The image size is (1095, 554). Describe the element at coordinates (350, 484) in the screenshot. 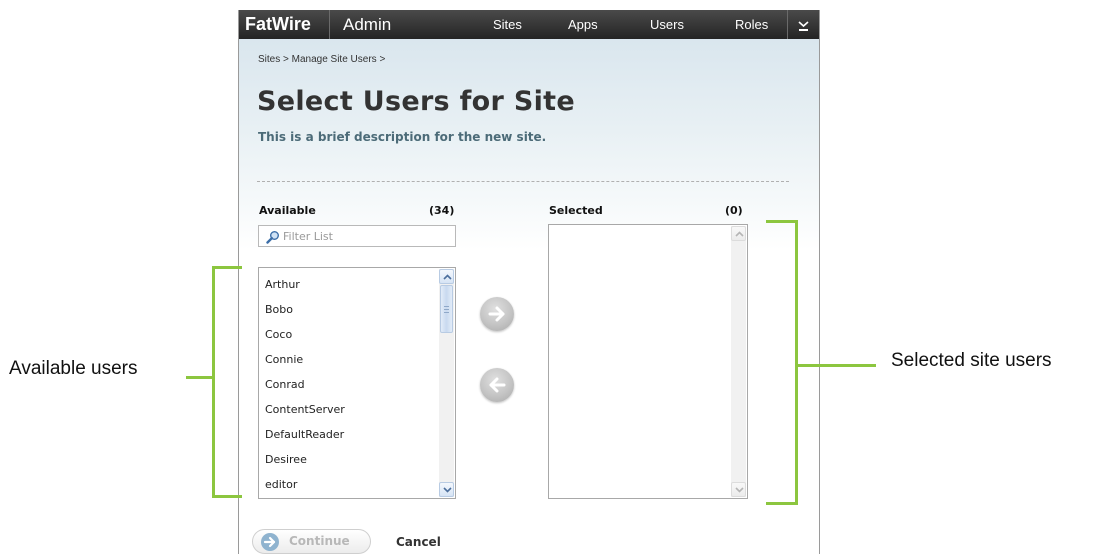

I see `list-item: editor` at that location.